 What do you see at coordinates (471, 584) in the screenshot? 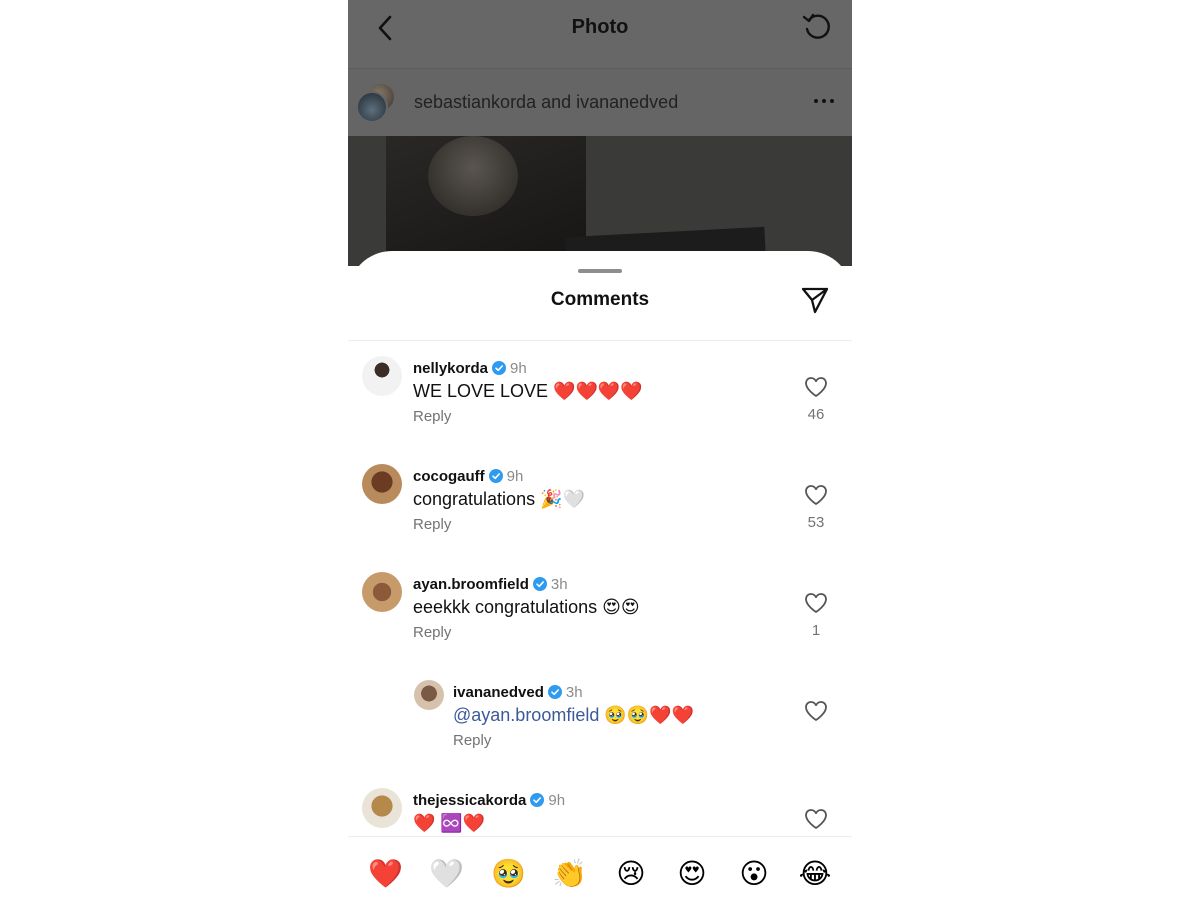
I see `comment-username: ayan.broomfield` at bounding box center [471, 584].